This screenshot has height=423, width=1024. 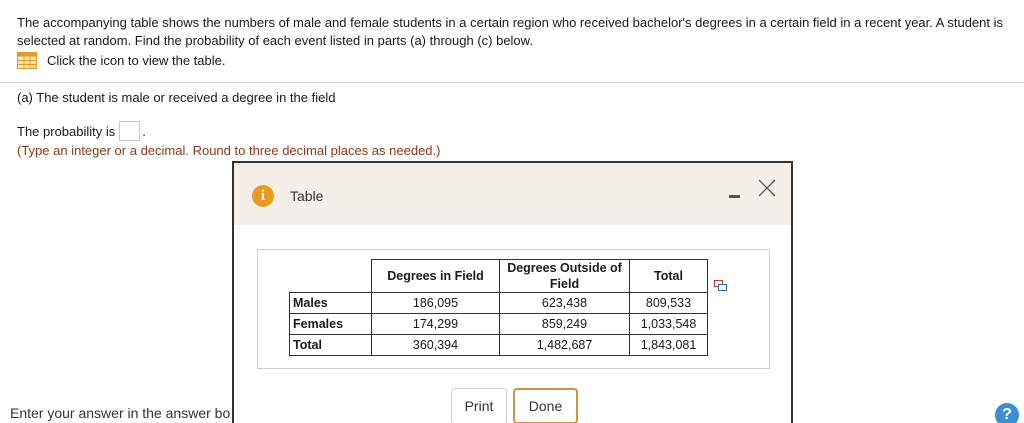 I want to click on table-row: Females 174,299 859,249 1,033,548, so click(x=498, y=324).